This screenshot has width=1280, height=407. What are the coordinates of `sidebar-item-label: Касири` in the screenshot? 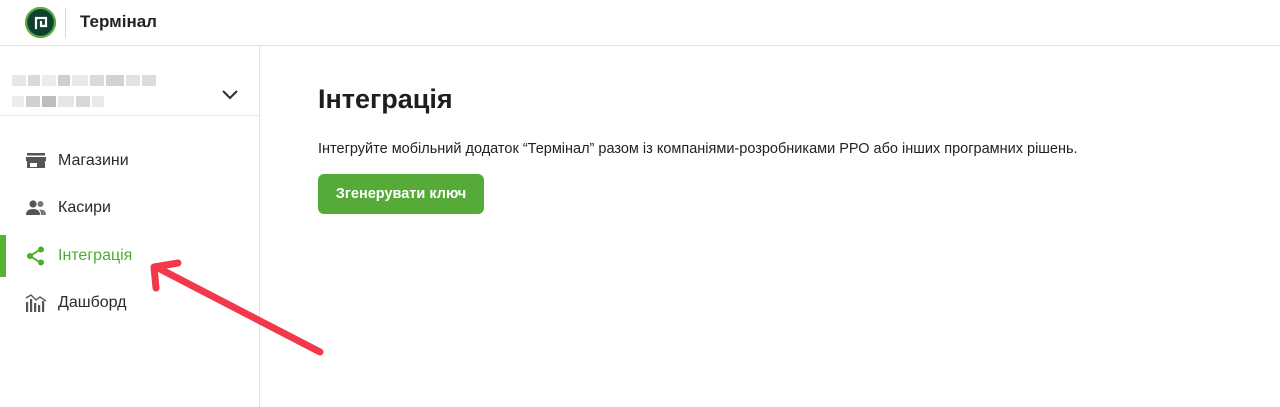 It's located at (84, 207).